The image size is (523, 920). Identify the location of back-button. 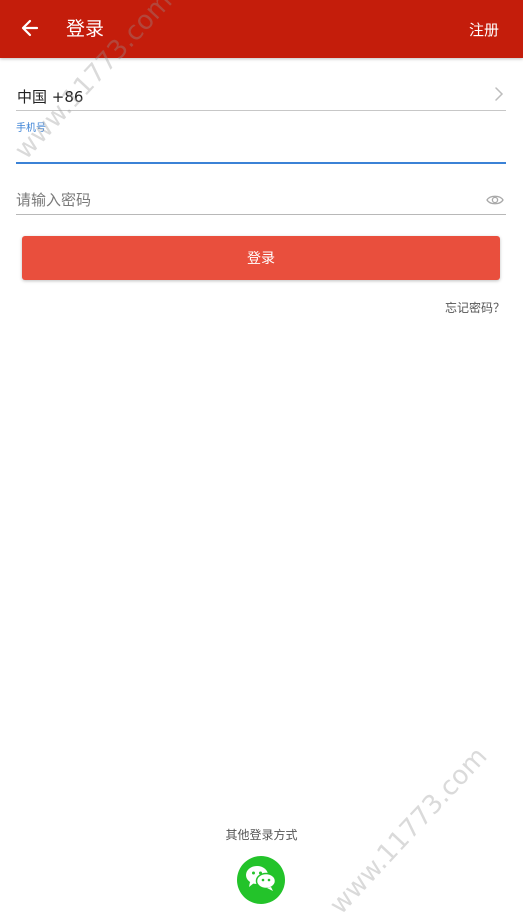
(30, 30).